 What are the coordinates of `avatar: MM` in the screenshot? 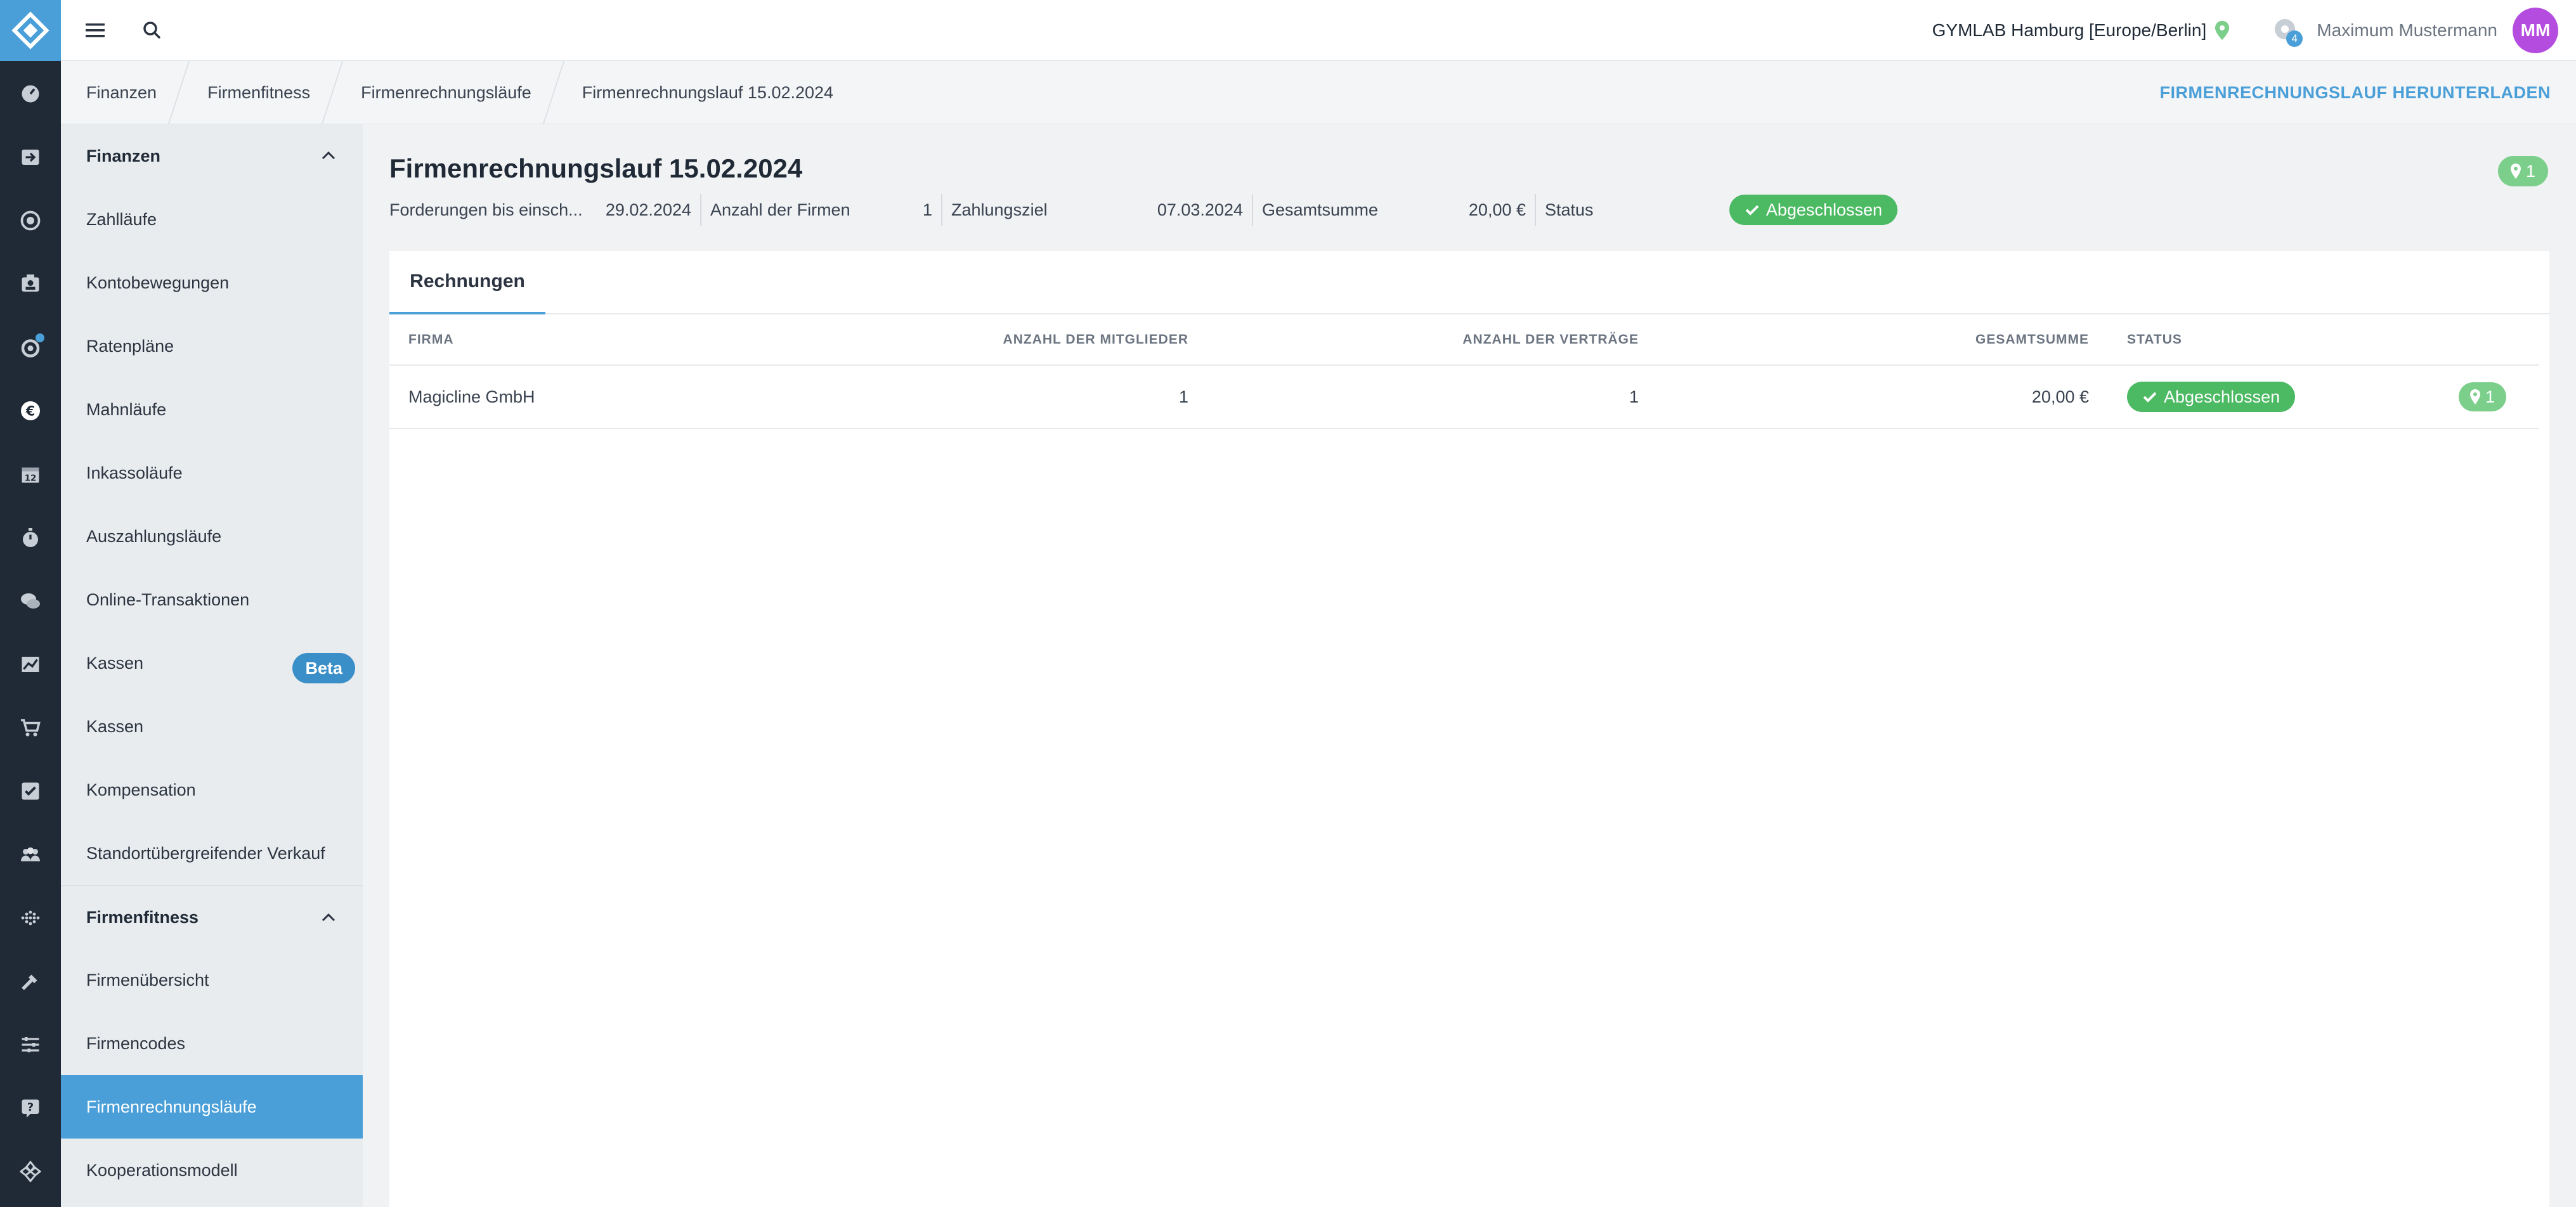 It's located at (2536, 30).